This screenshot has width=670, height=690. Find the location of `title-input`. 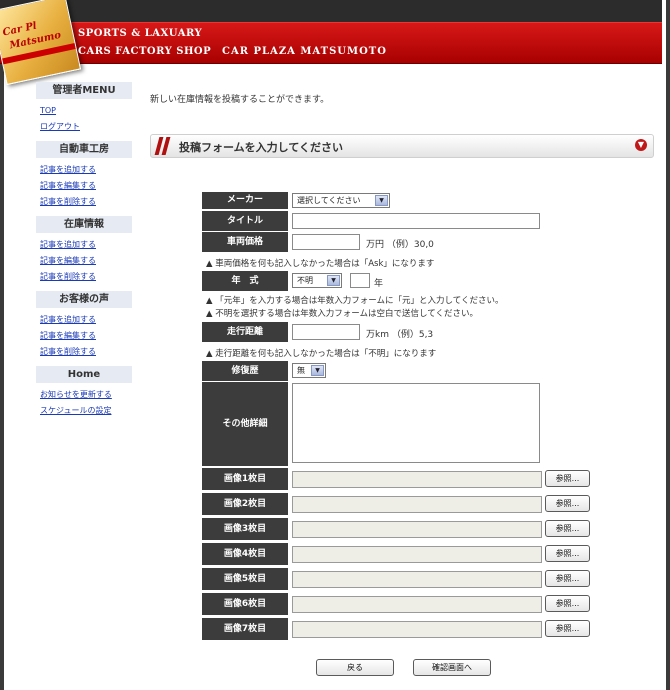

title-input is located at coordinates (416, 221).